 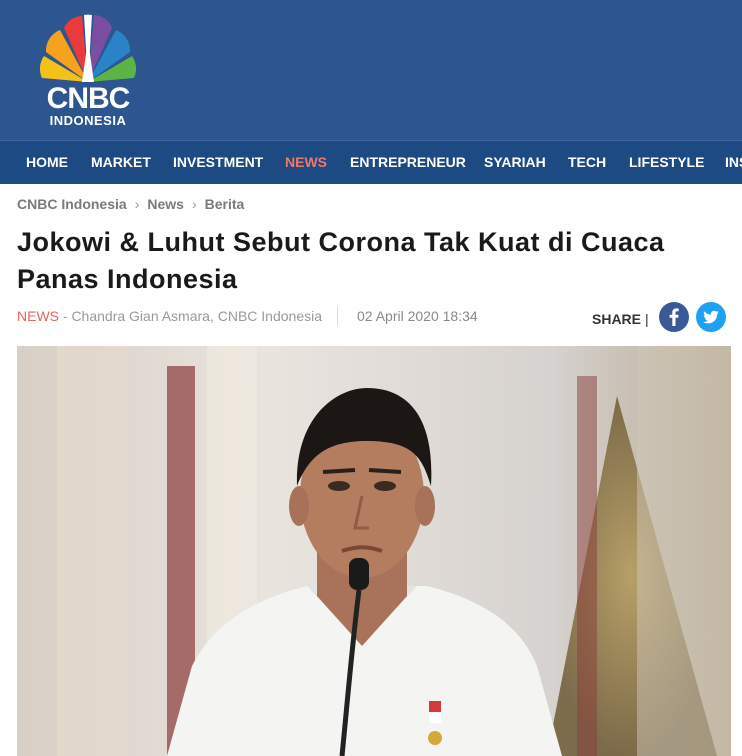 I want to click on twitter-icon, so click(x=711, y=317).